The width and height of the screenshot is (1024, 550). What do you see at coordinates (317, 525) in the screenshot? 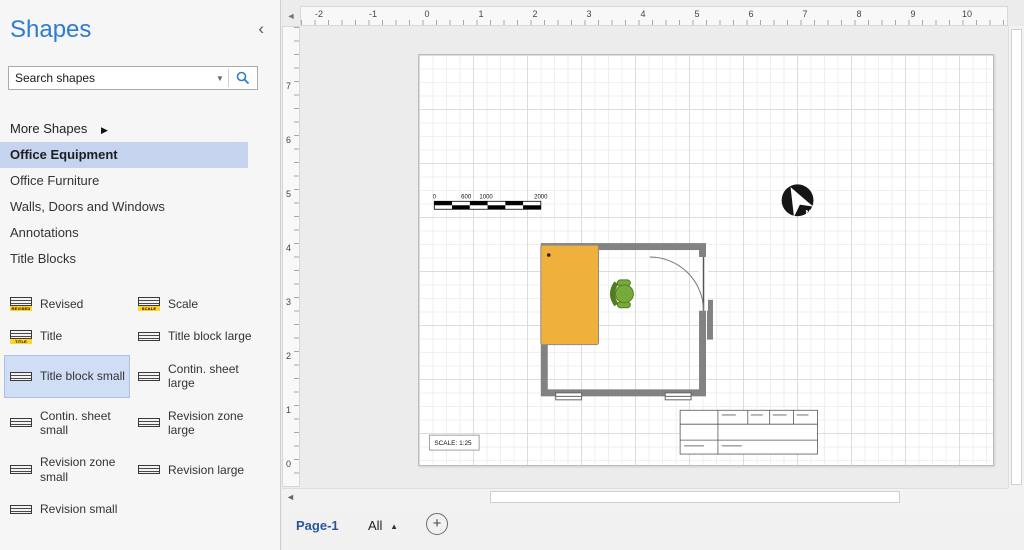
I see `page-tab: Page-1` at bounding box center [317, 525].